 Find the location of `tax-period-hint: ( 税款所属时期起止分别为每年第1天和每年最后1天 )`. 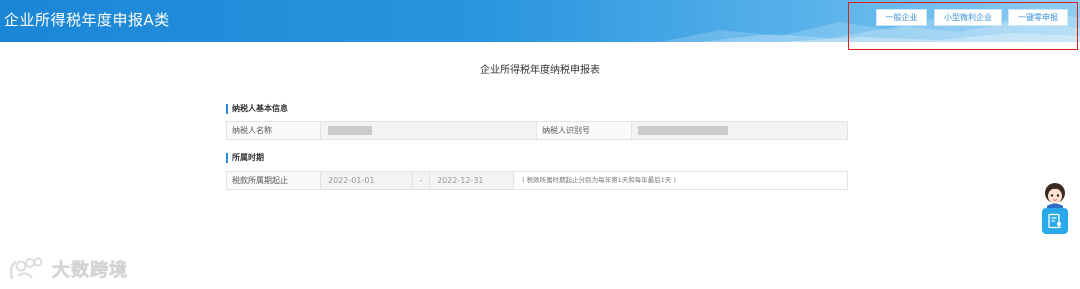

tax-period-hint: ( 税款所属时期起止分别为每年第1天和每年最后1天 ) is located at coordinates (599, 180).